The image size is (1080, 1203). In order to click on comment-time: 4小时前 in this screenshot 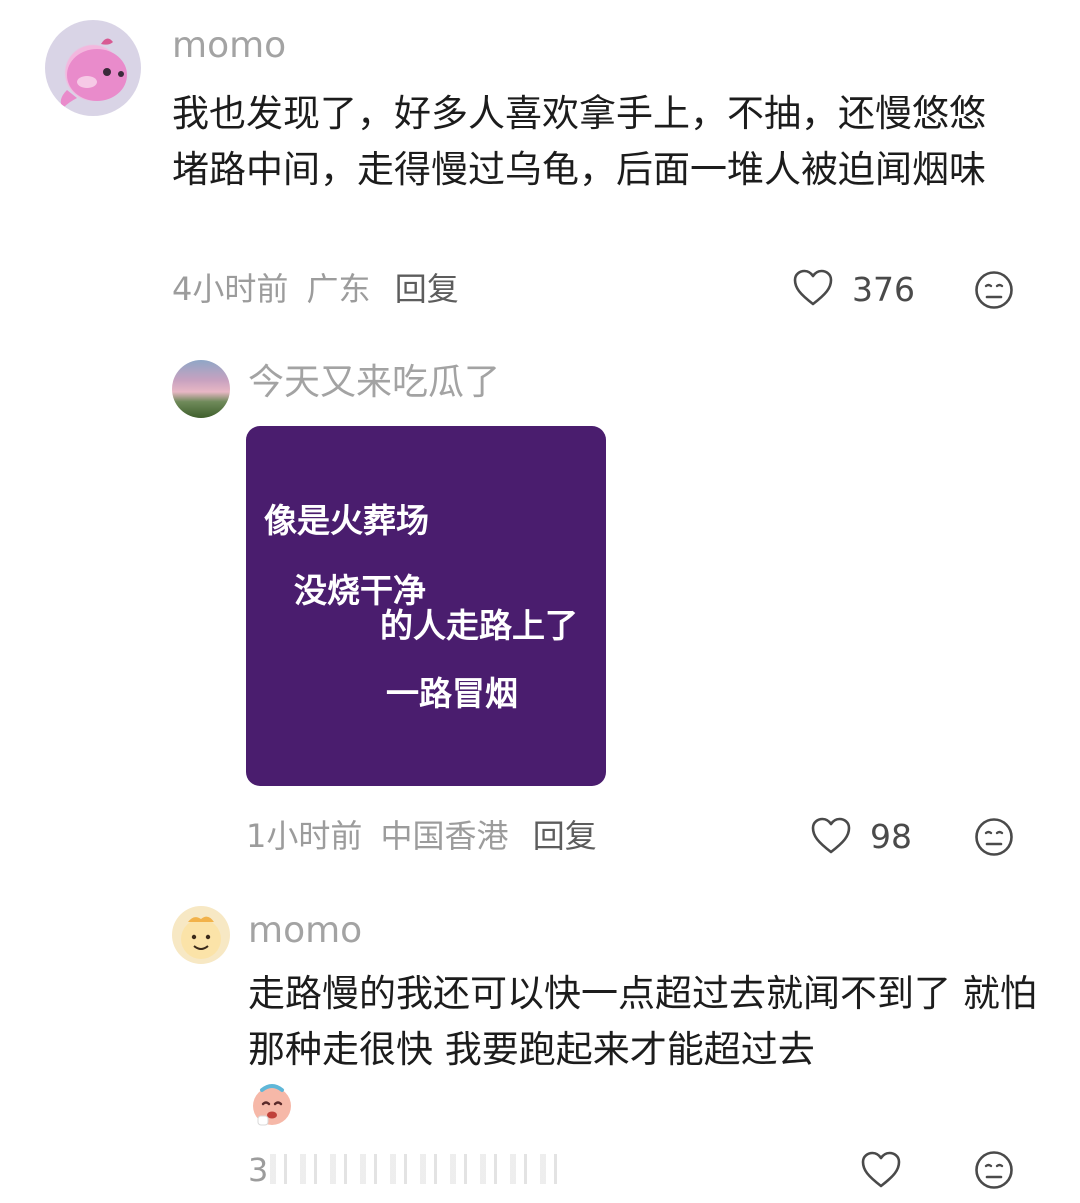, I will do `click(230, 289)`.